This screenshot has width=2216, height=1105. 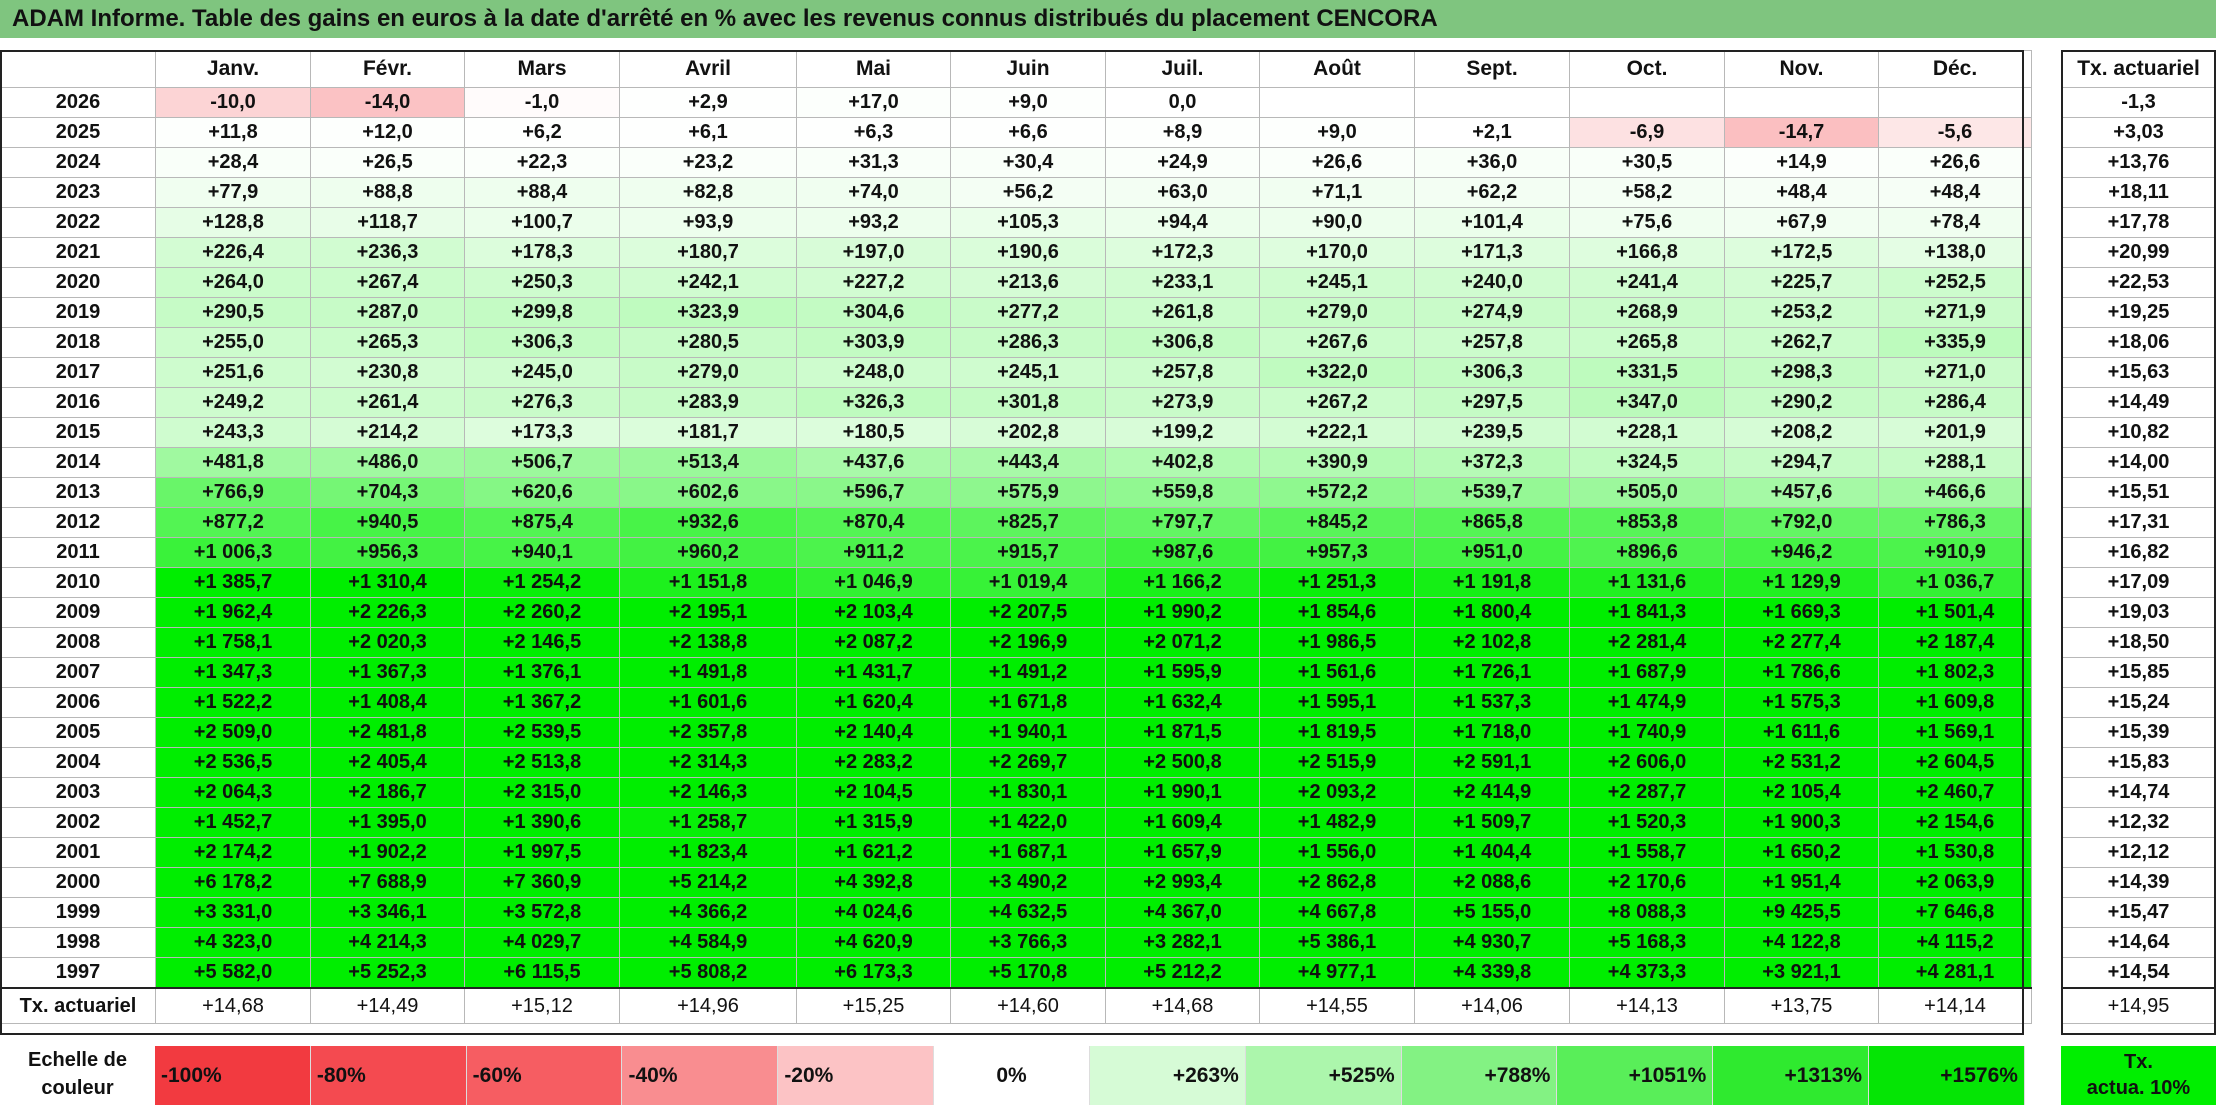 What do you see at coordinates (873, 372) in the screenshot?
I see `gain-cell: +248,0` at bounding box center [873, 372].